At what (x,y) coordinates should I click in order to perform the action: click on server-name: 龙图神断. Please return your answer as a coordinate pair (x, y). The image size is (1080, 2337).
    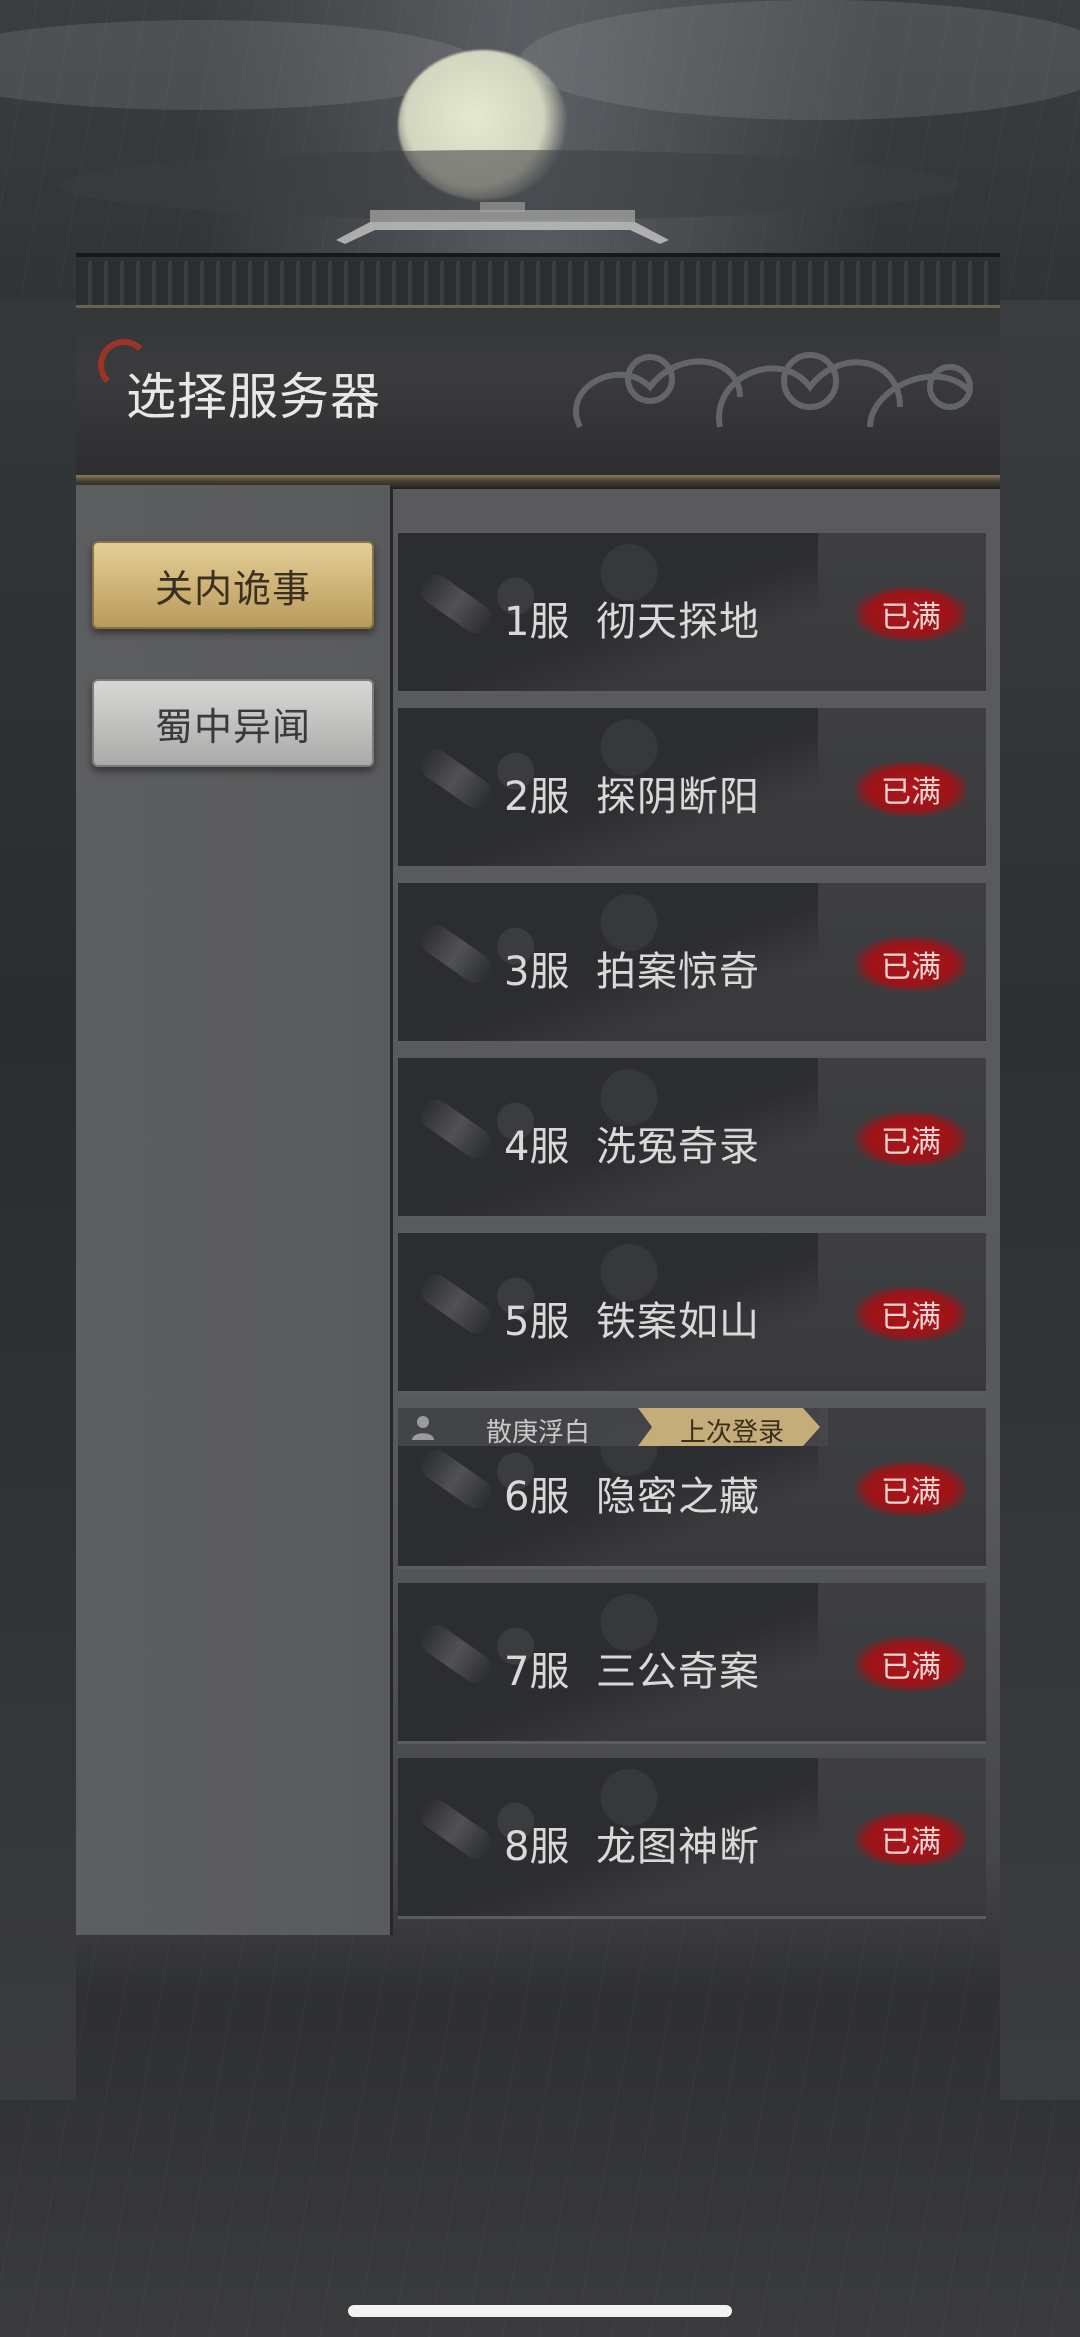
    Looking at the image, I should click on (678, 1847).